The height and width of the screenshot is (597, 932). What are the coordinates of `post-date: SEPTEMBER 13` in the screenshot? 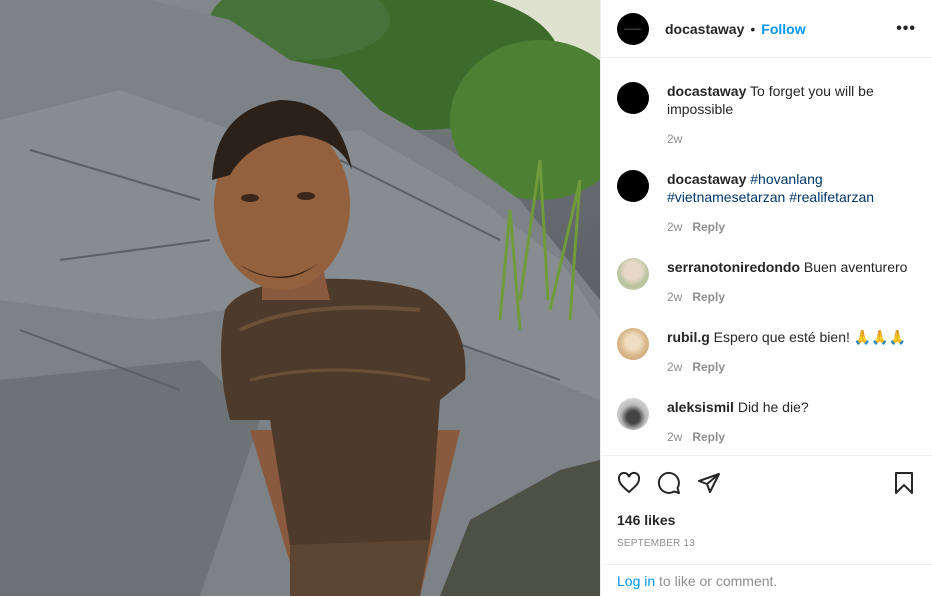 It's located at (656, 543).